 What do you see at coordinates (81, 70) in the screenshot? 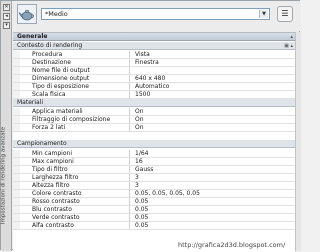
I see `property-label: Nome file di output` at bounding box center [81, 70].